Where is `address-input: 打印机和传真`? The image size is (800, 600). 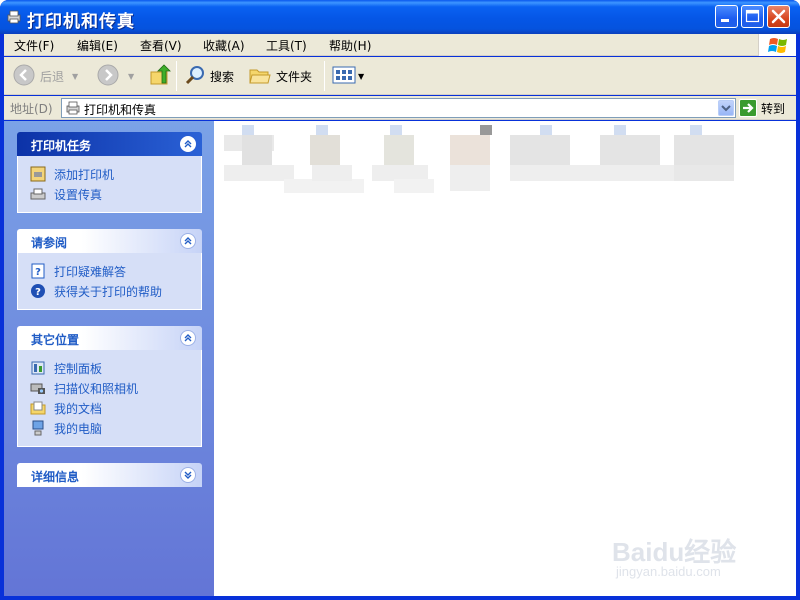 address-input: 打印机和传真 is located at coordinates (398, 108).